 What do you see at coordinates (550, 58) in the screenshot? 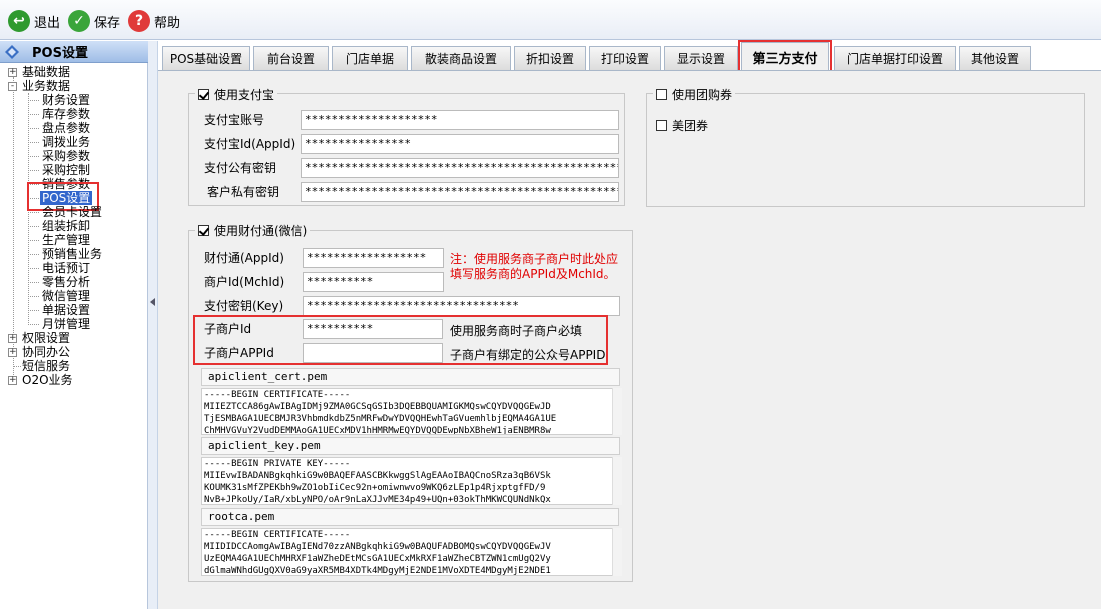
I see `tab-discount: 折扣设置` at bounding box center [550, 58].